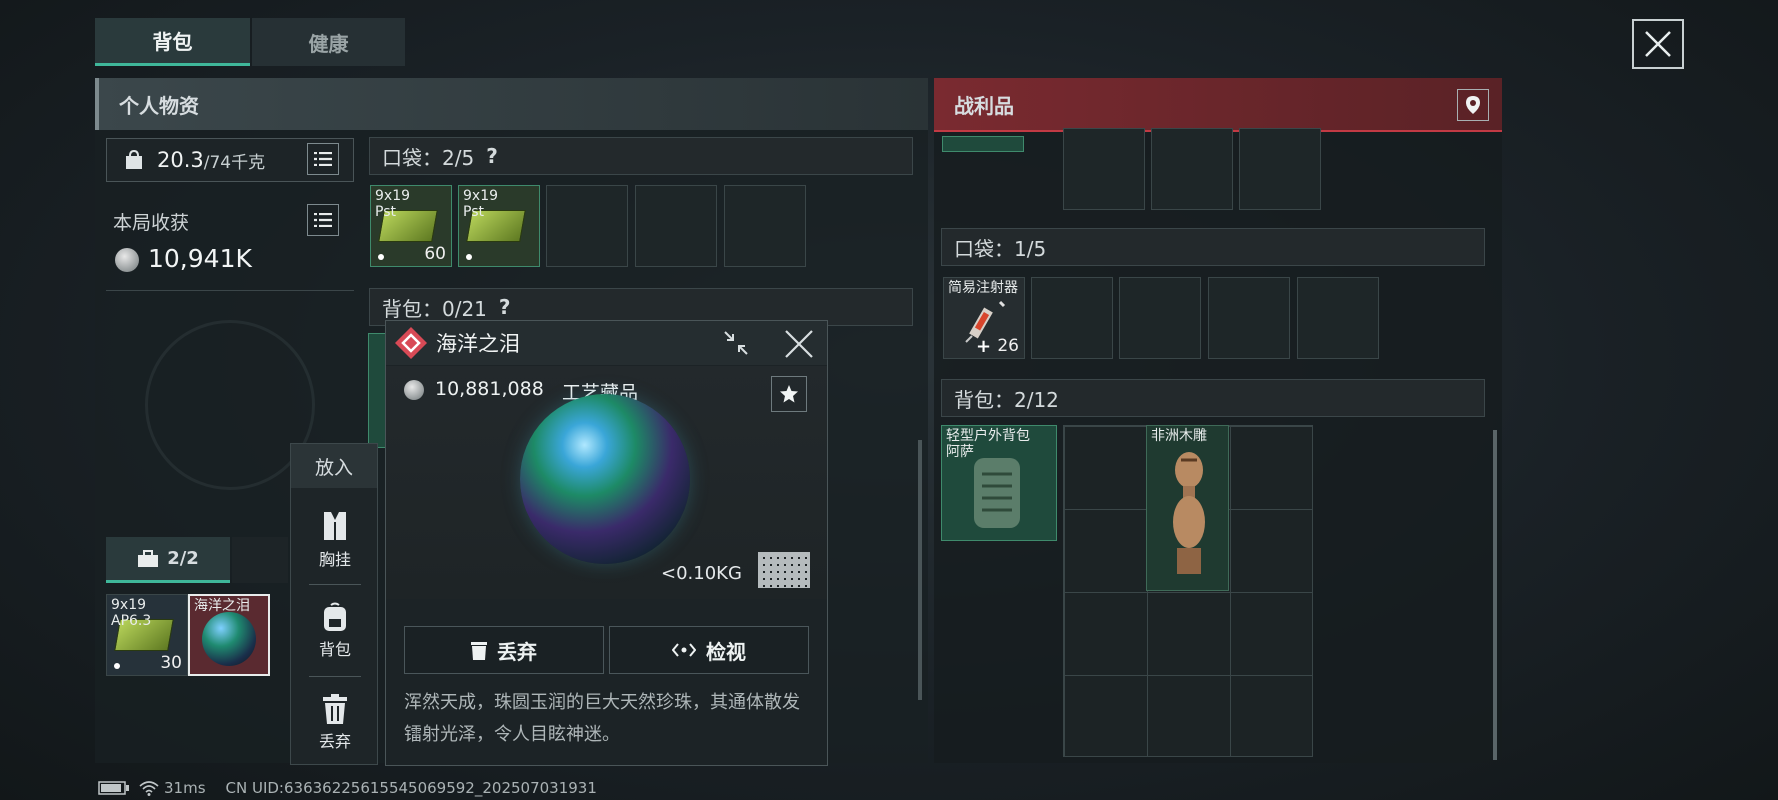  I want to click on panel-title: 个人物资, so click(159, 105).